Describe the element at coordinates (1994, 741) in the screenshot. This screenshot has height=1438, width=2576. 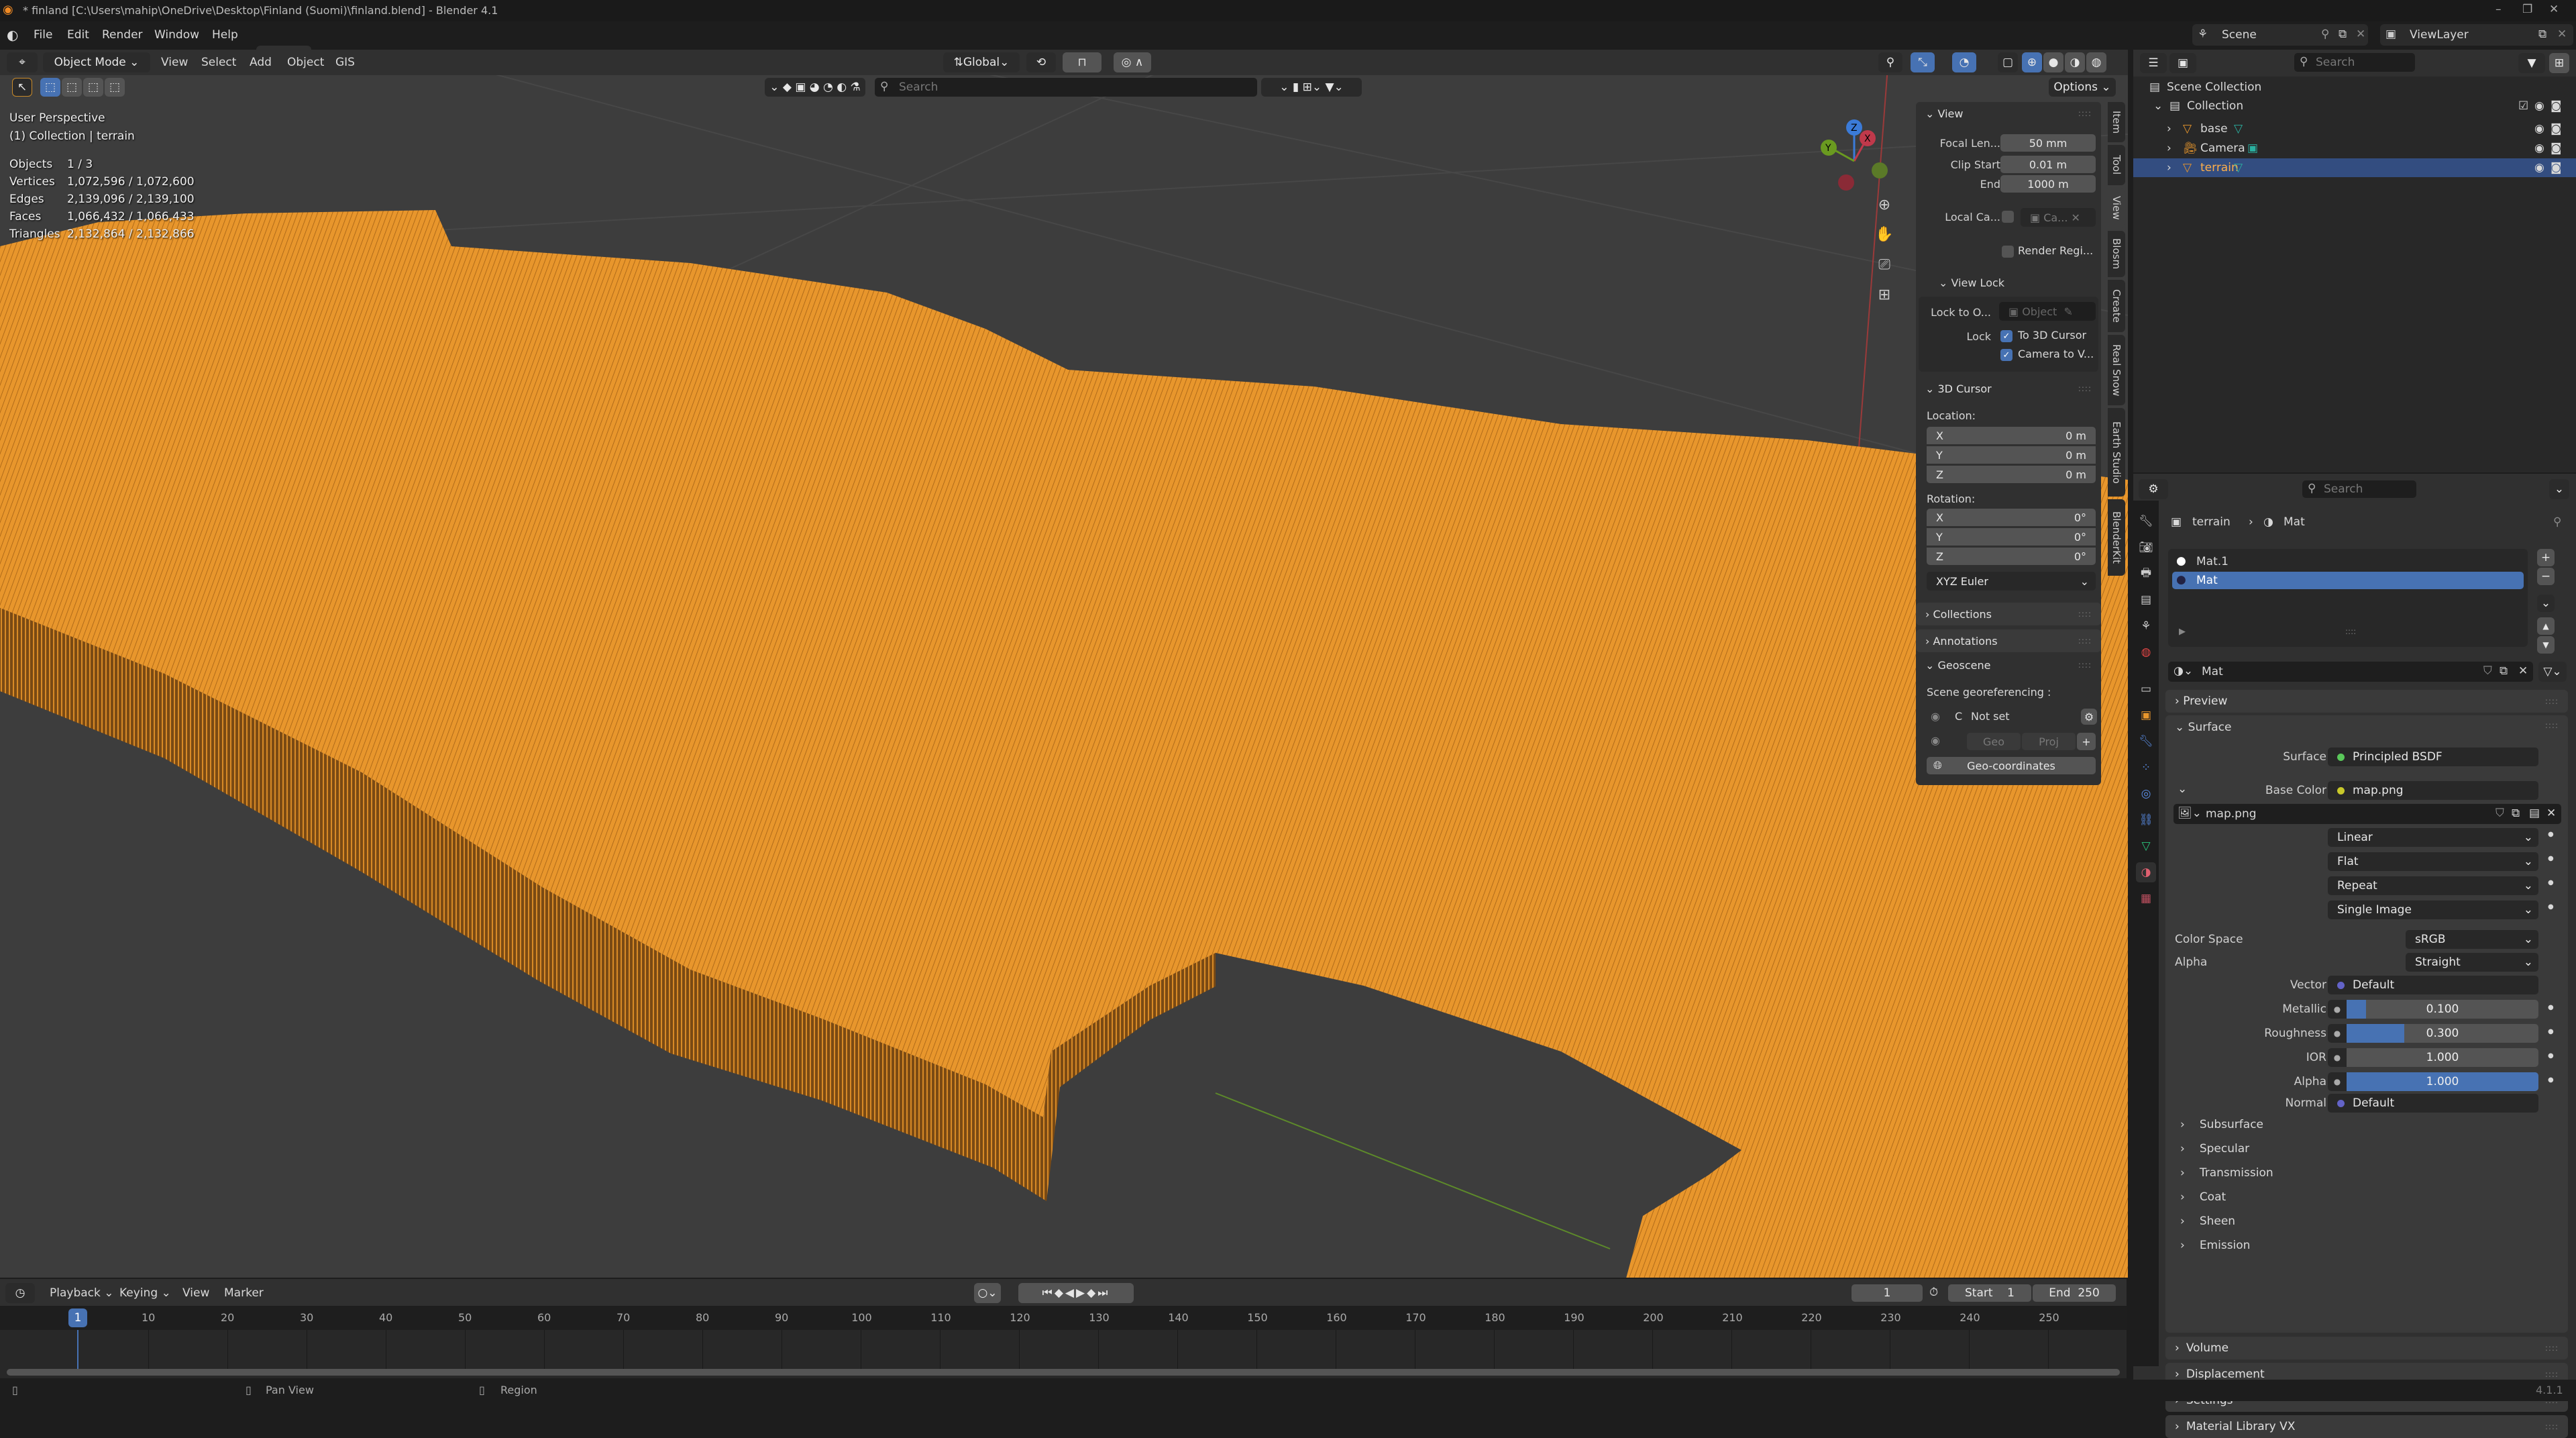
I see `geo-button: Geo` at that location.